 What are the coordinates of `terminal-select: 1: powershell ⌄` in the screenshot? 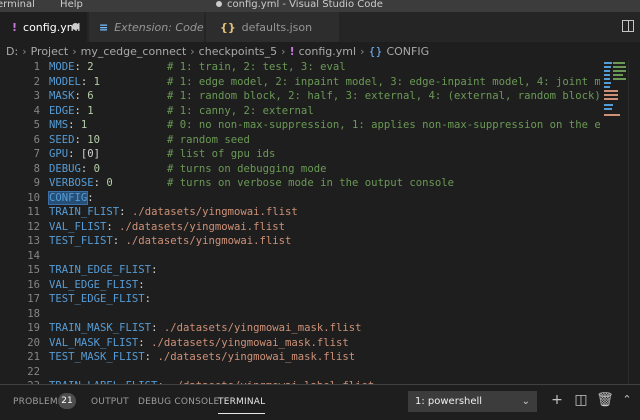 It's located at (472, 401).